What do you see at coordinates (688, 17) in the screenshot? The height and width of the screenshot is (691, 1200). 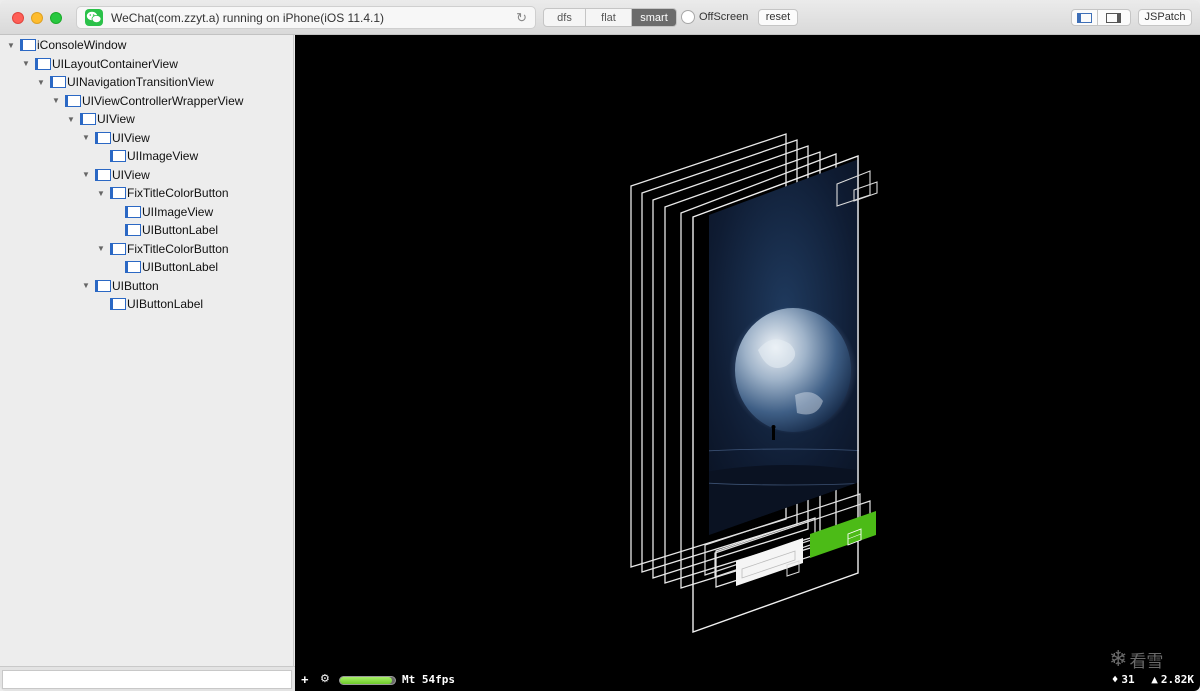 I see `offscreen-radio` at bounding box center [688, 17].